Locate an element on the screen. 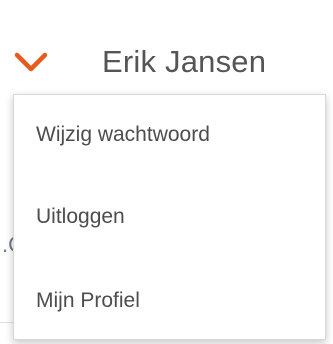  user-menu-toggle: Erik Jansen is located at coordinates (140, 62).